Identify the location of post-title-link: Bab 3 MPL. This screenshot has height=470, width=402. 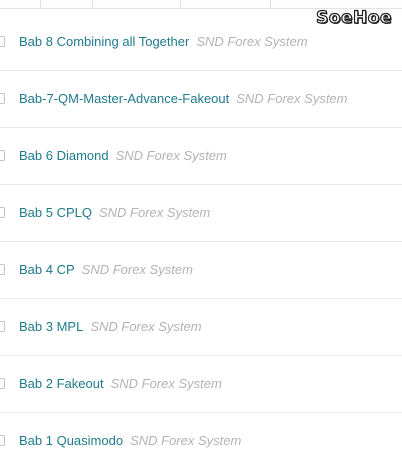
(51, 326).